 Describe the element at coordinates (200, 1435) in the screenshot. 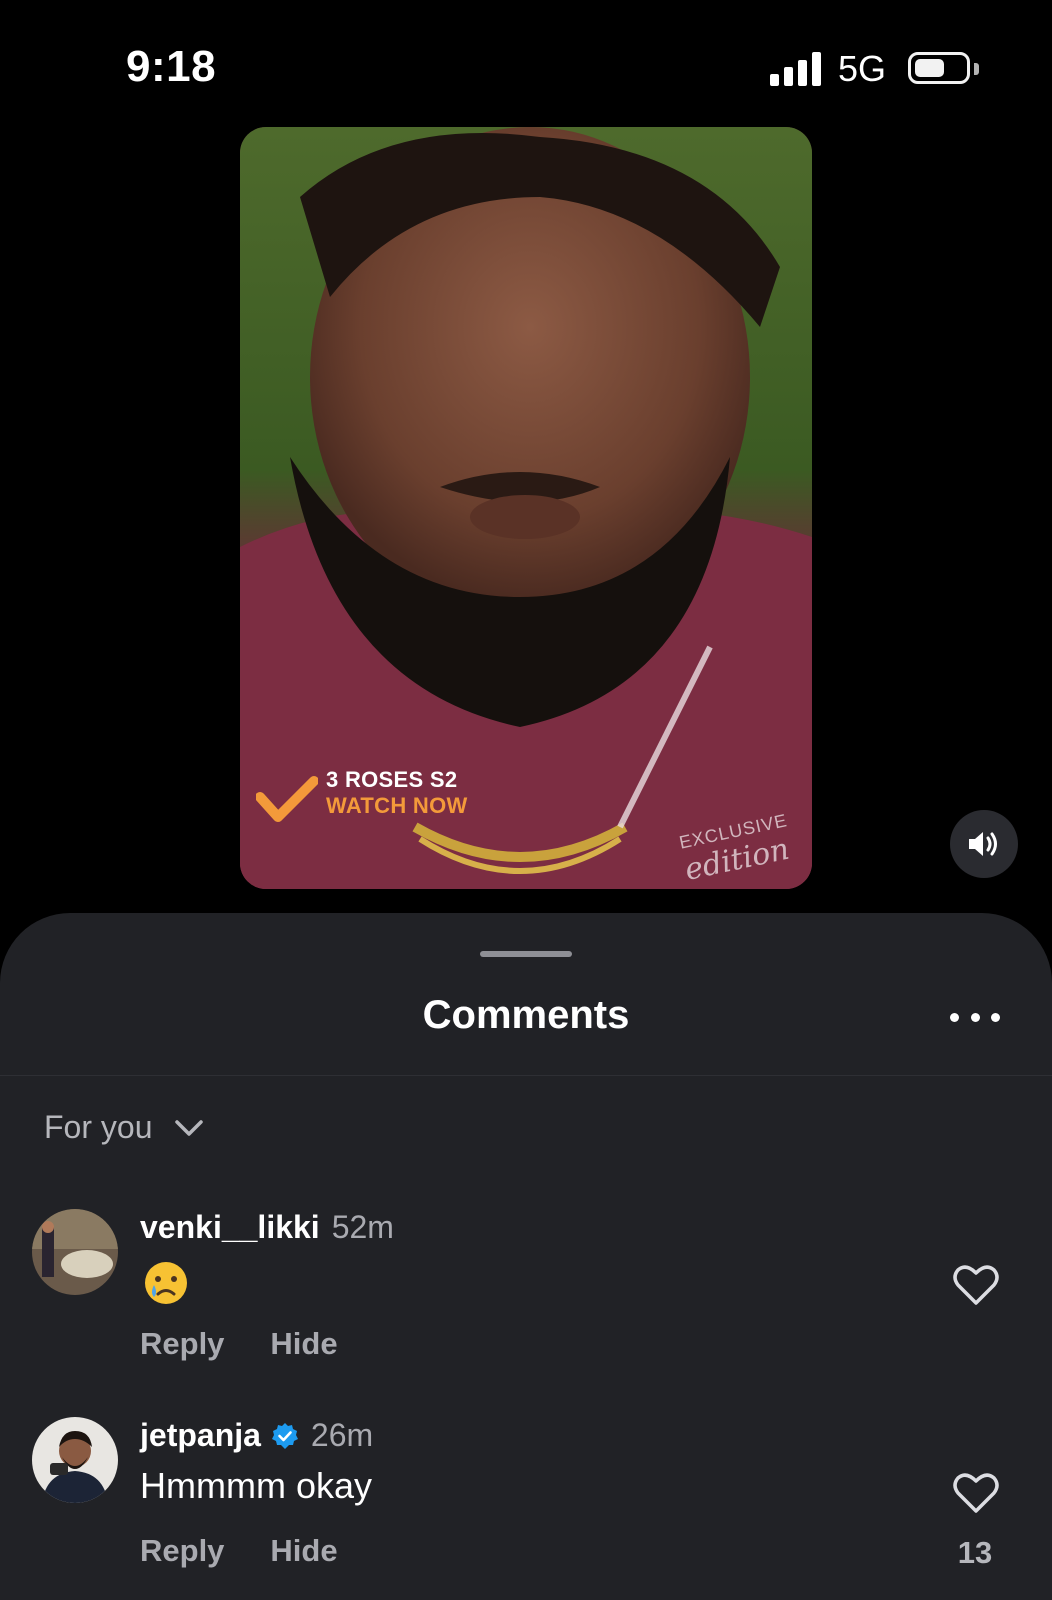

I see `comment-username: jetpanja` at that location.